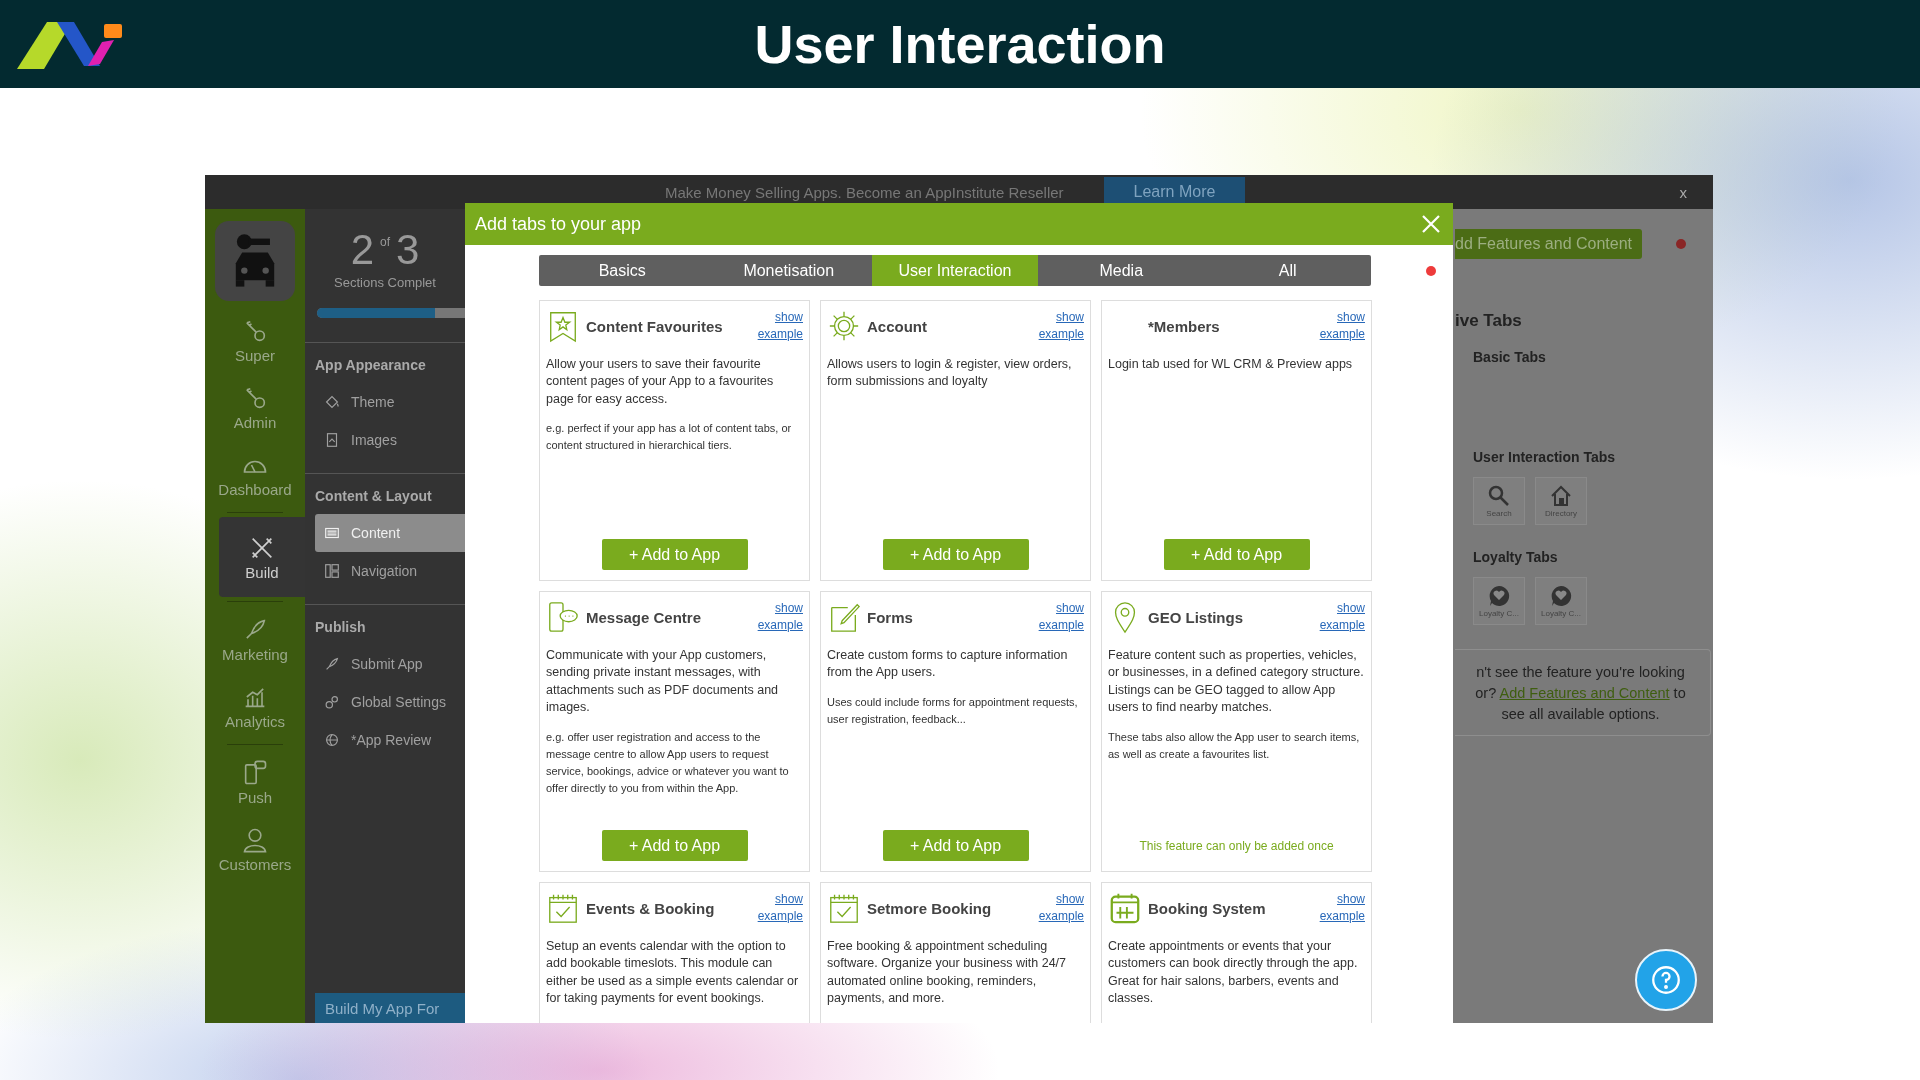  What do you see at coordinates (255, 407) in the screenshot?
I see `rail-item: Admin` at bounding box center [255, 407].